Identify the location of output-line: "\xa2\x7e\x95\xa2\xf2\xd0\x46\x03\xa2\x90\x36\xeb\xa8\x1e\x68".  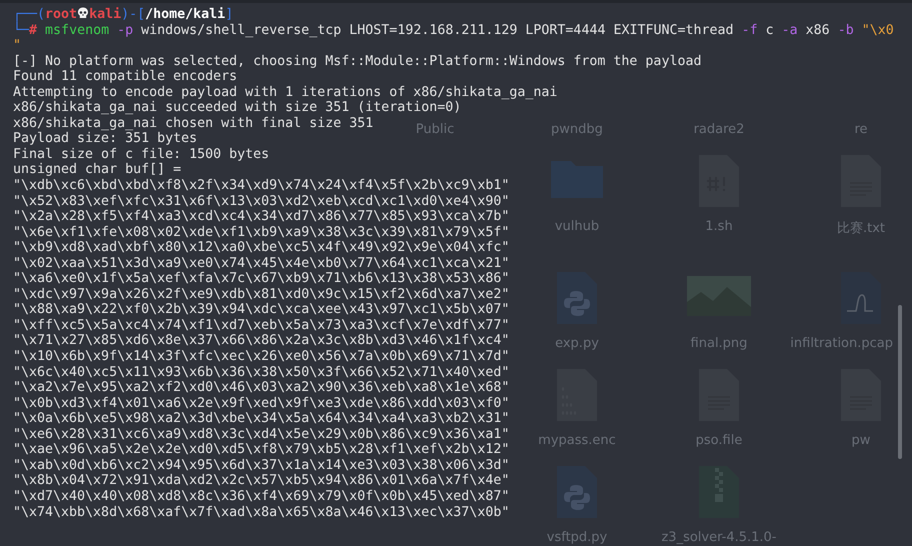
(261, 388).